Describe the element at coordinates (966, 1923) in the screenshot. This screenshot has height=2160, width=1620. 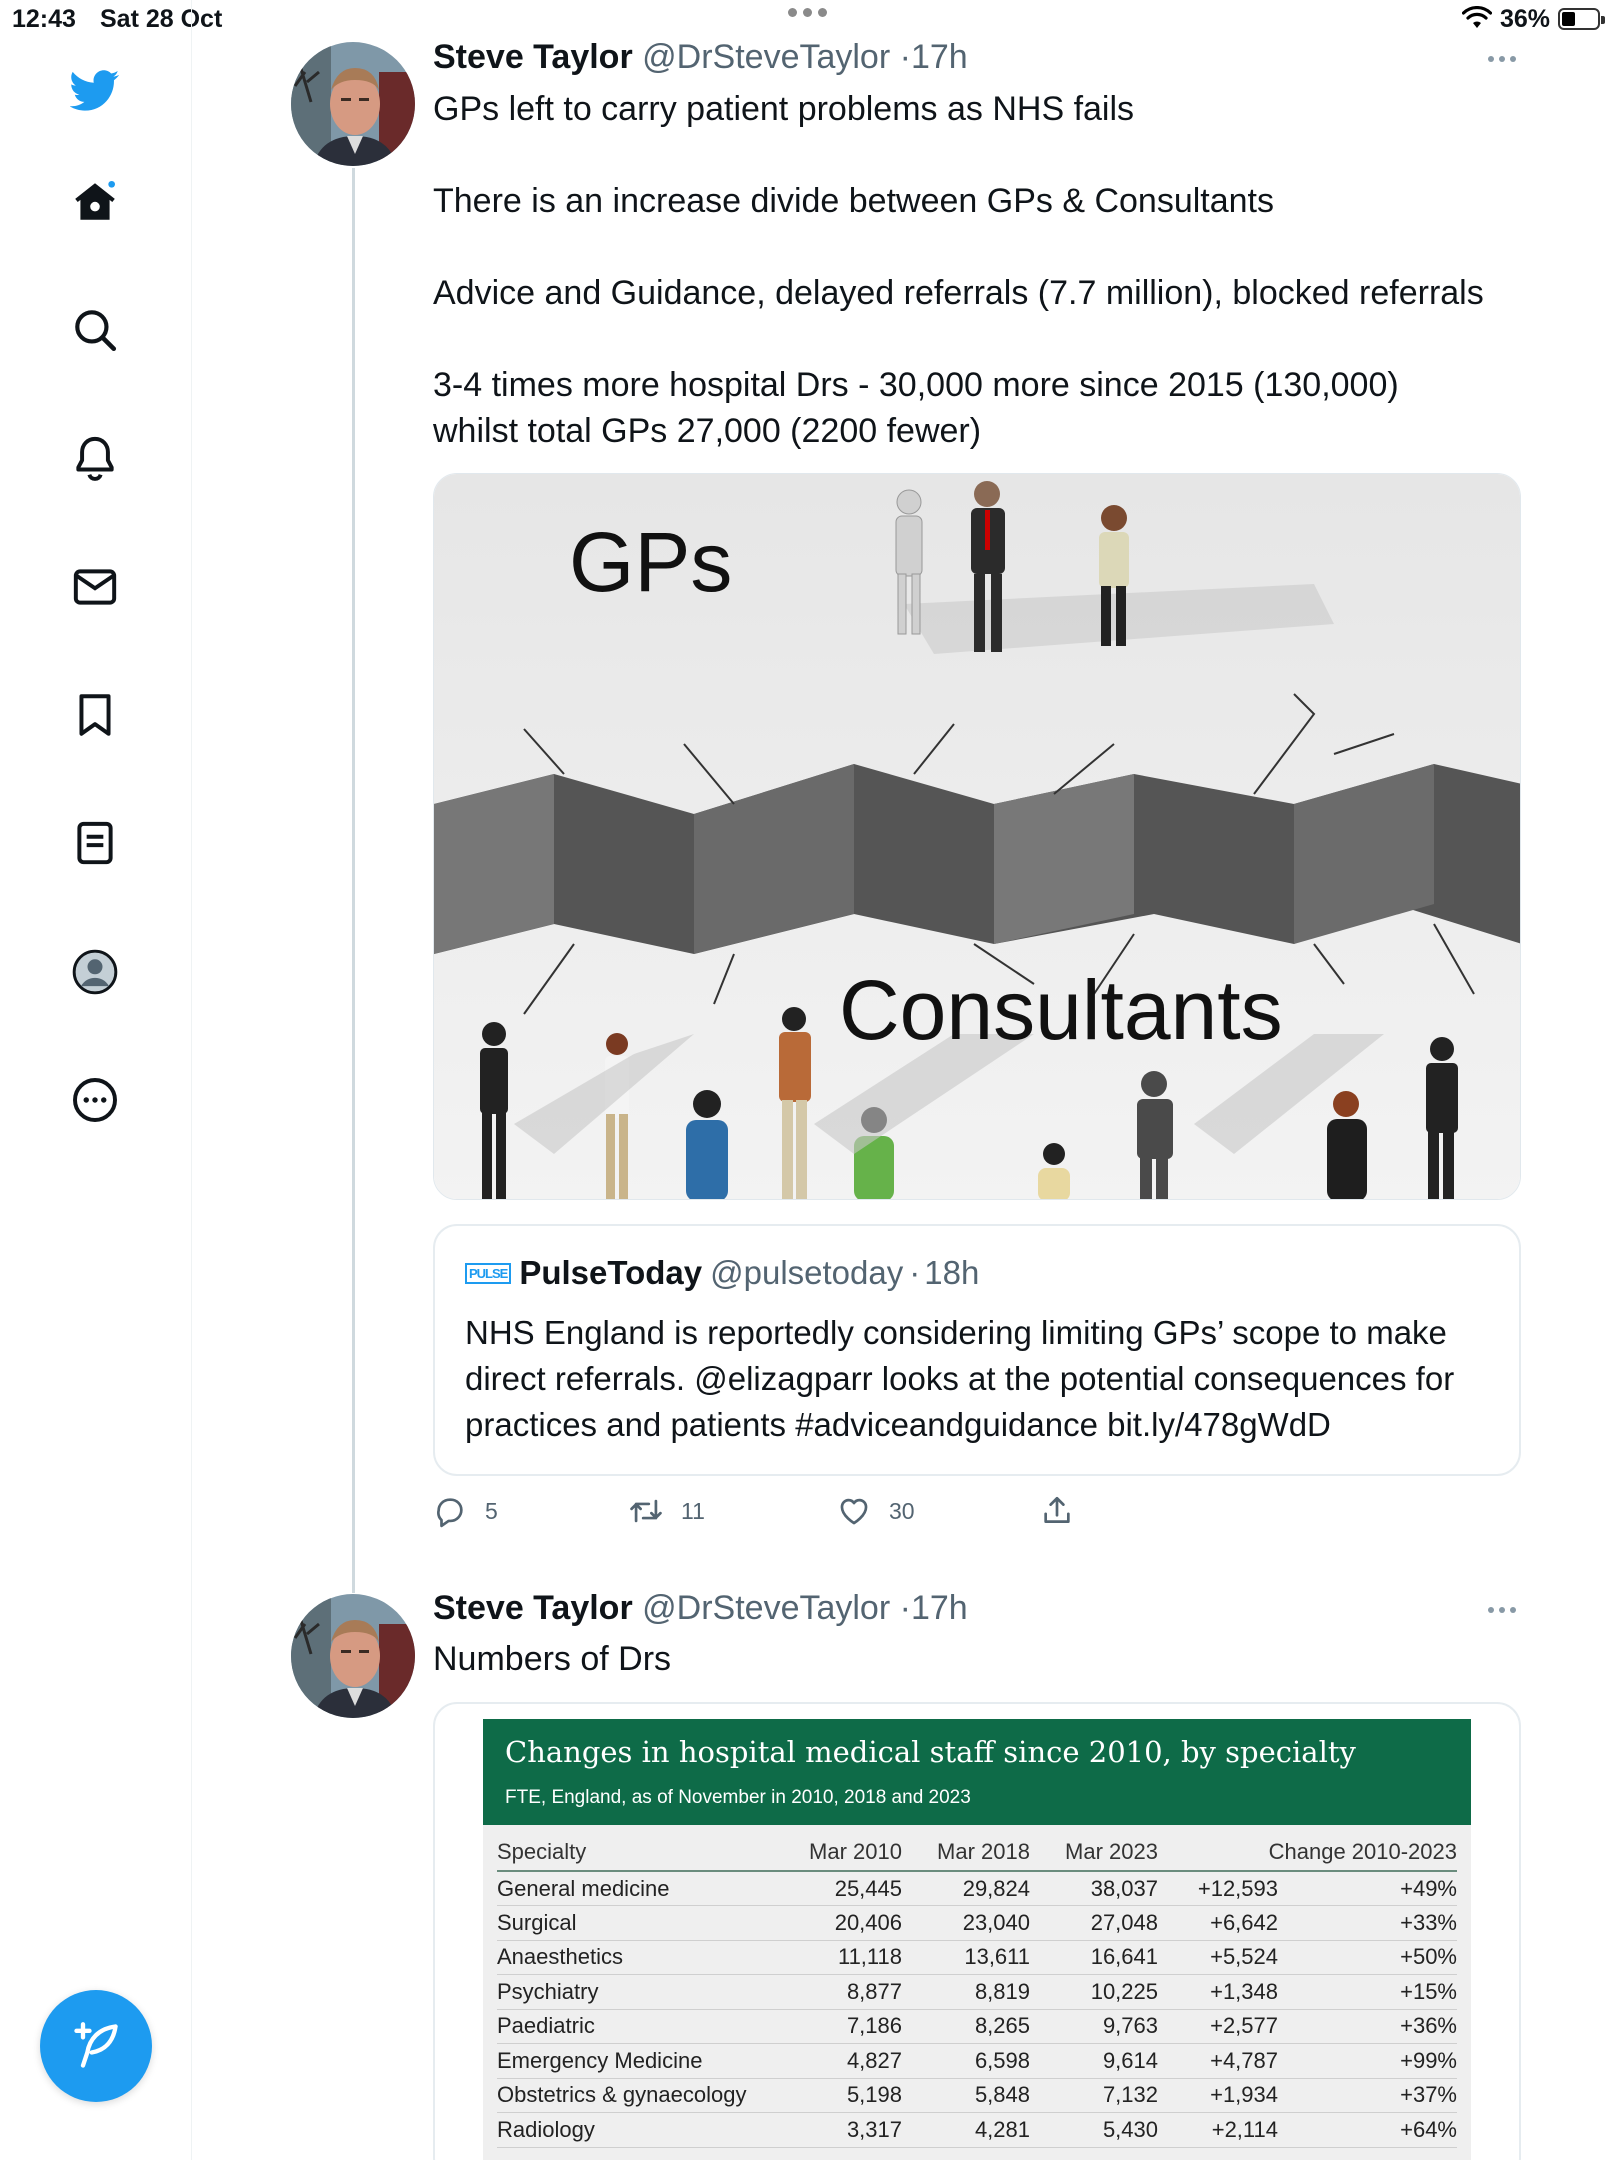
I see `value-cell: 23,040` at that location.